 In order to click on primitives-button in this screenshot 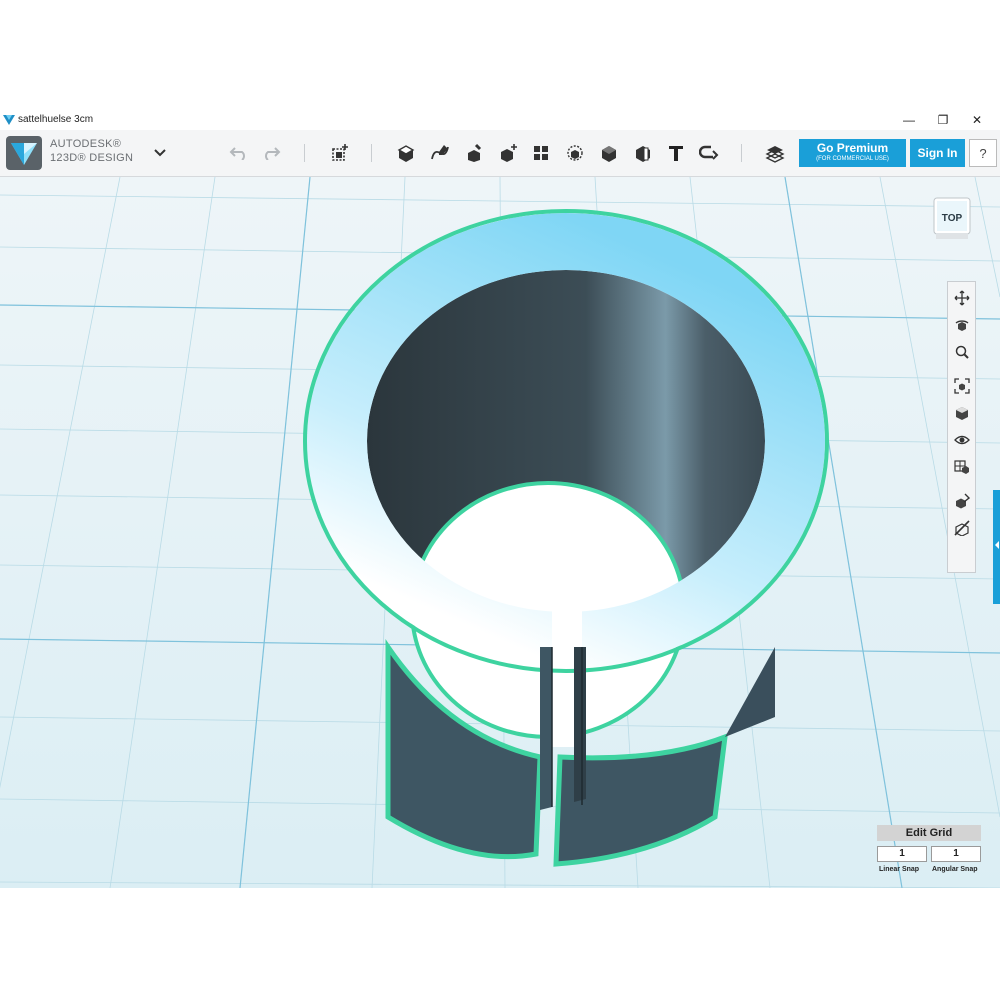, I will do `click(340, 153)`.